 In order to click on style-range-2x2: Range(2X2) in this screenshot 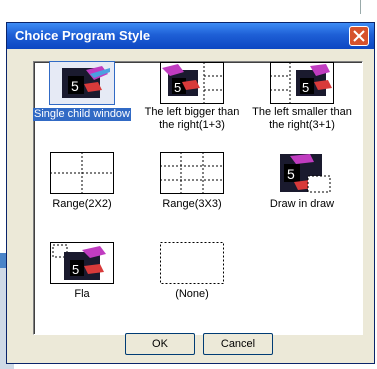, I will do `click(82, 182)`.